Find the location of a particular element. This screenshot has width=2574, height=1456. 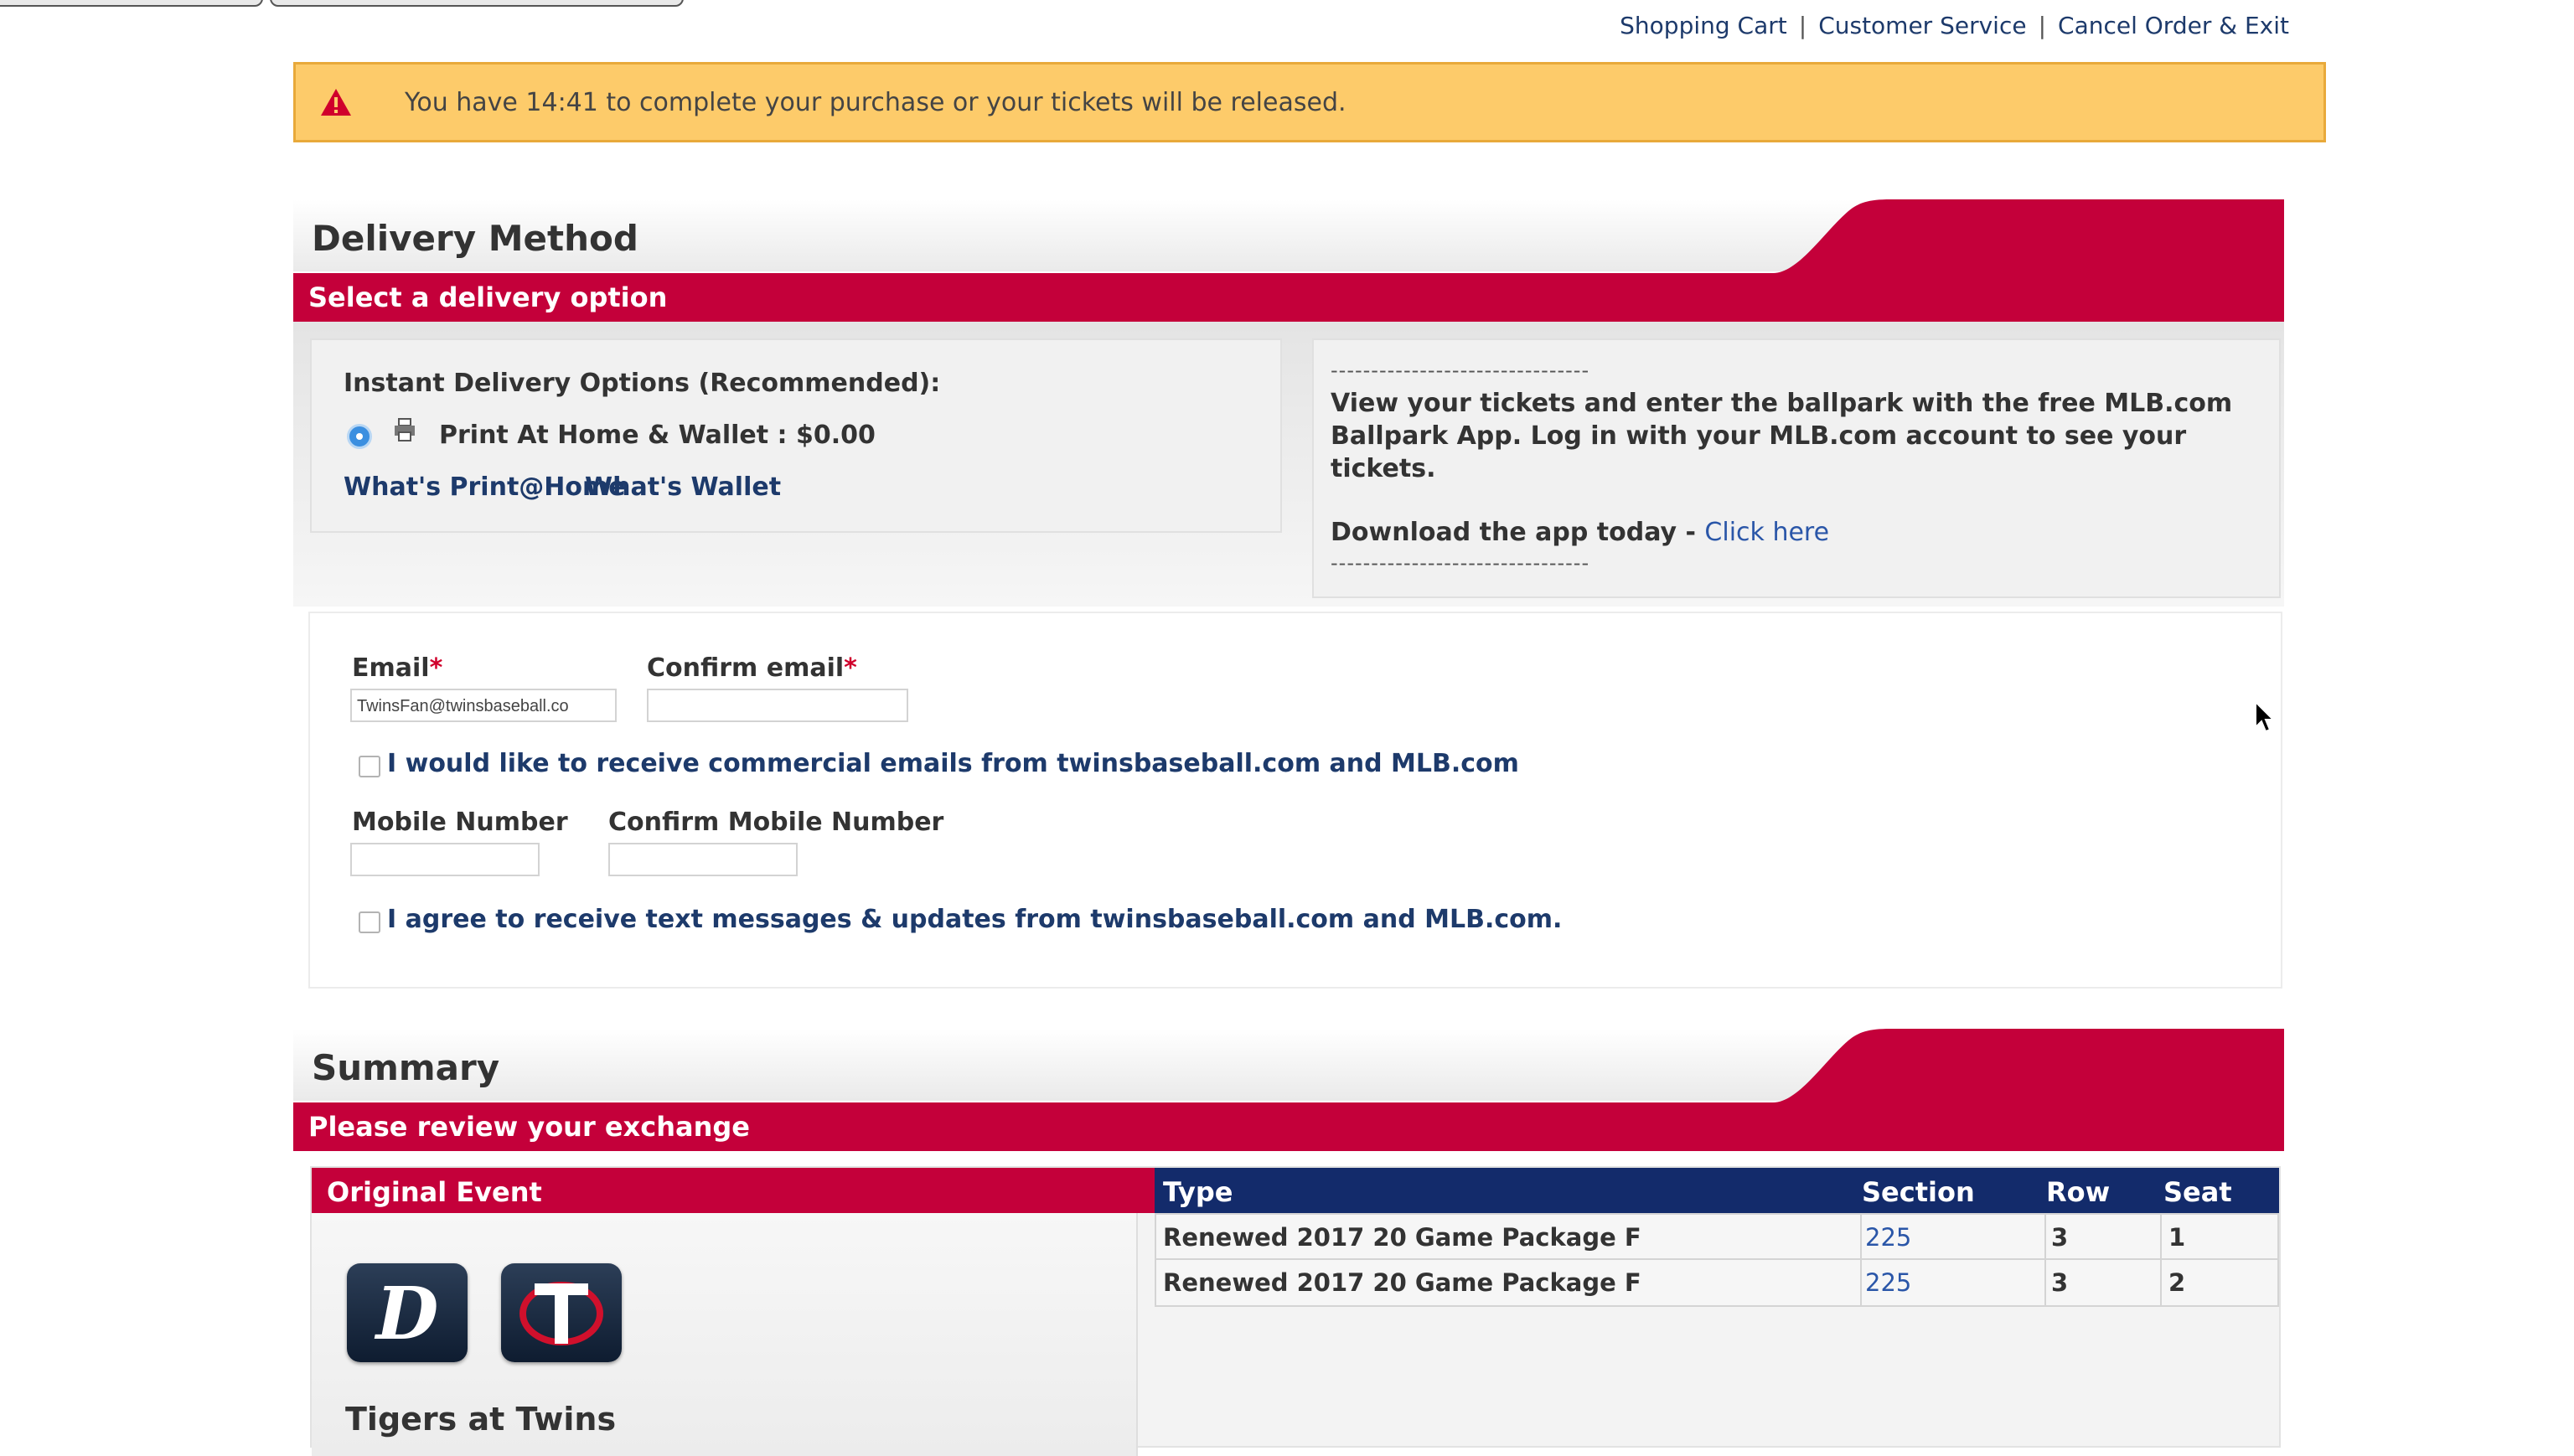

delivery-title: Delivery Method is located at coordinates (475, 238).